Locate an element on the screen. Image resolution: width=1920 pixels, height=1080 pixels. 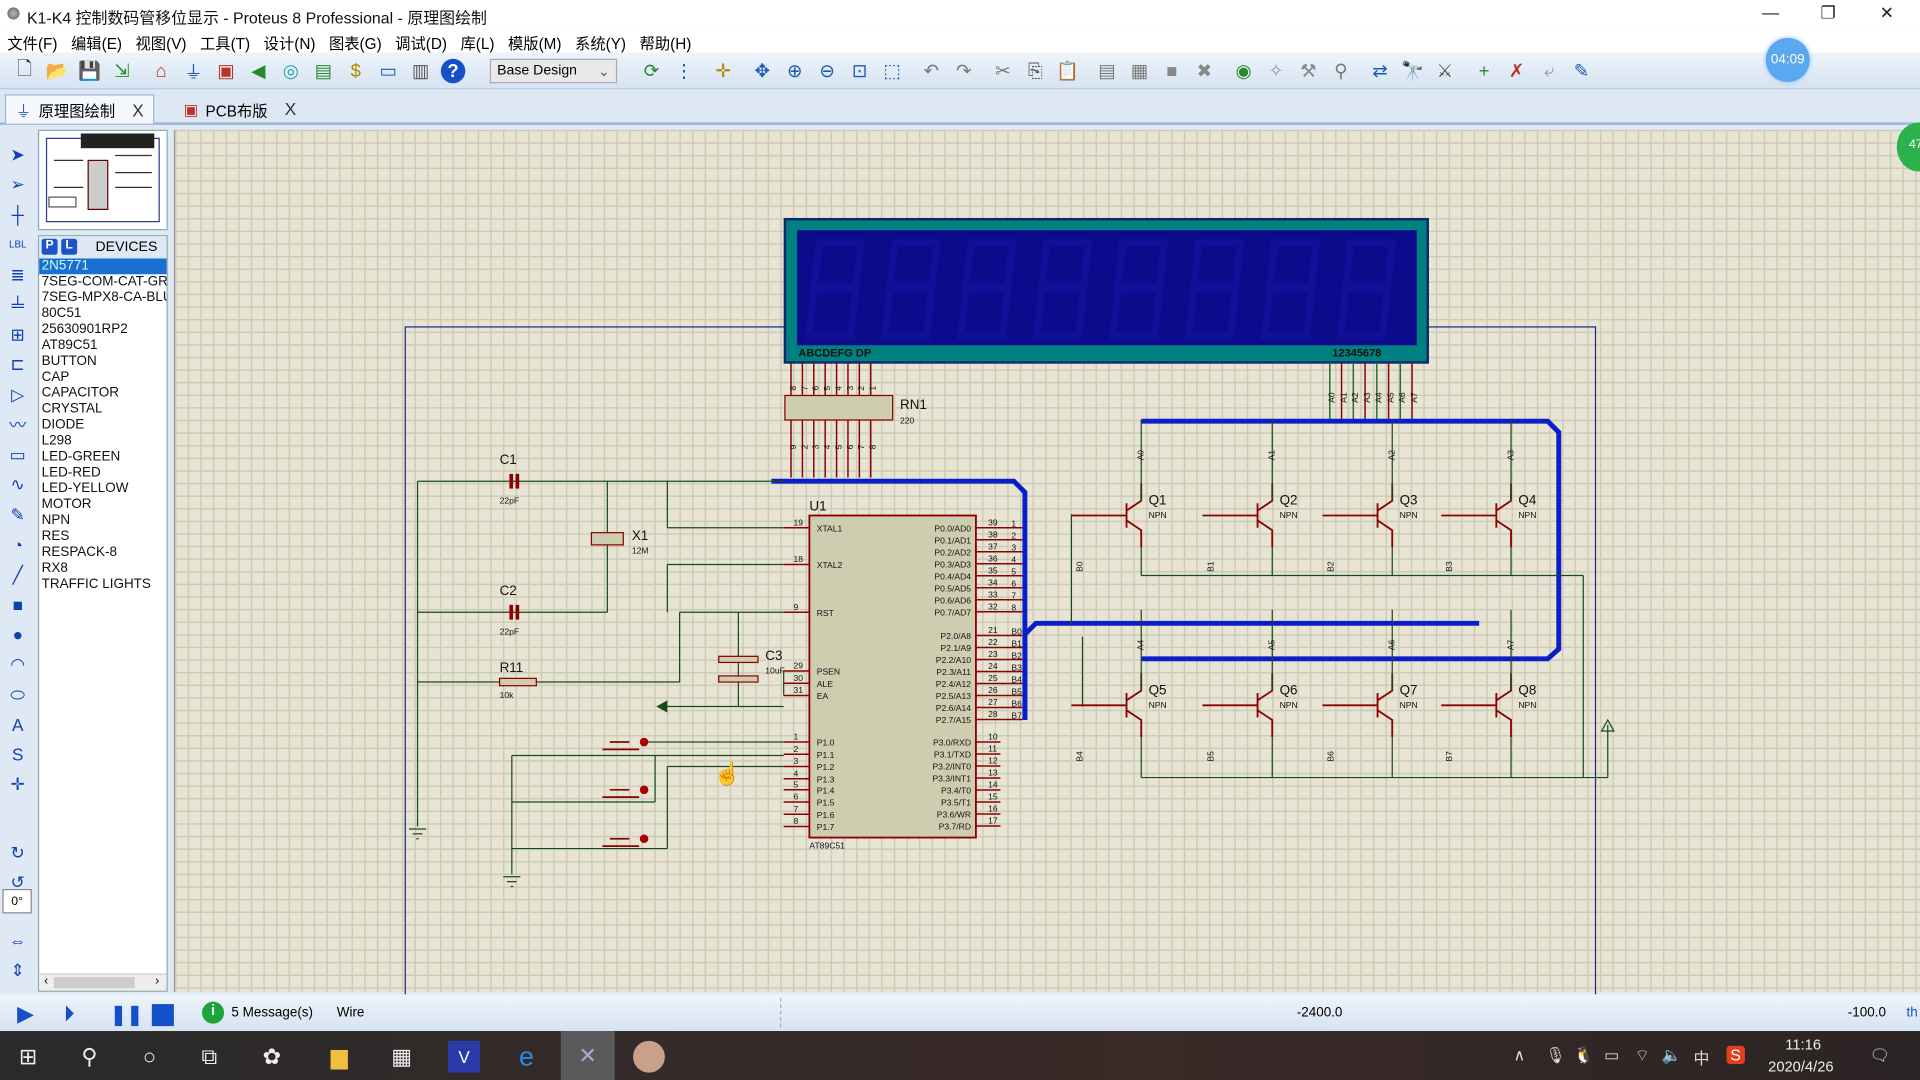
symbol-icon: S is located at coordinates (18, 754).